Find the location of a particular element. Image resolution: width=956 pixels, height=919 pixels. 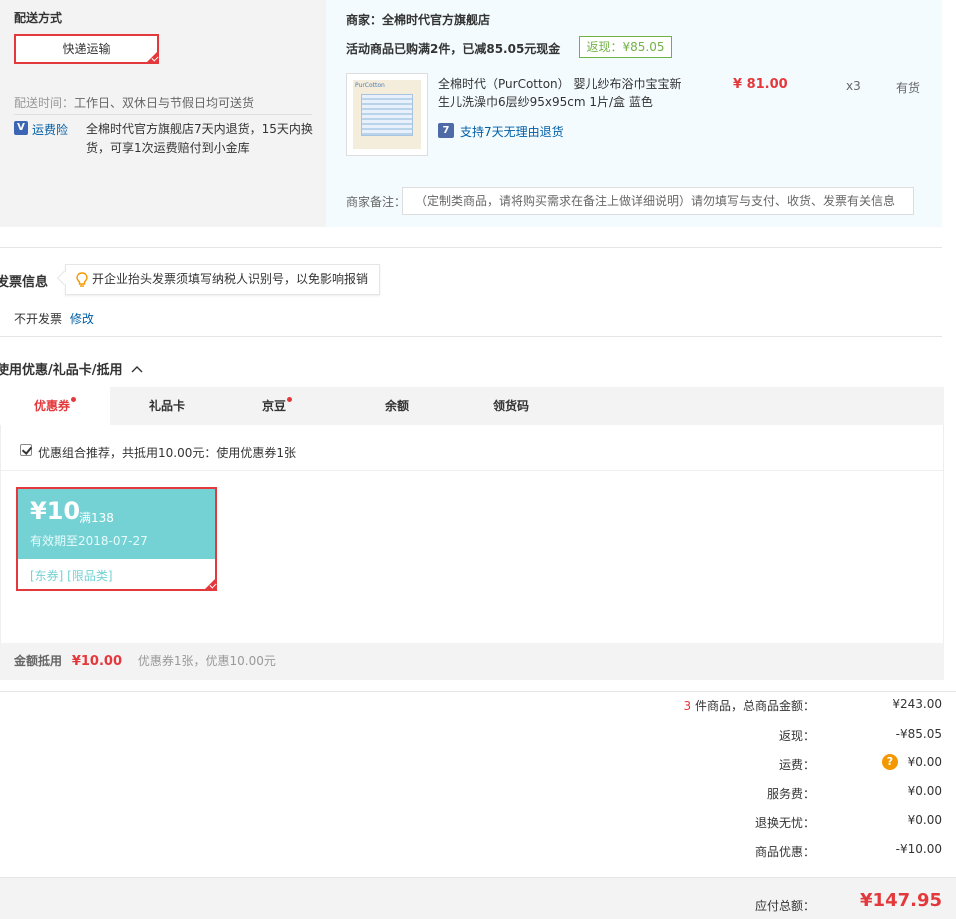

tab-jd-beans: 京豆 is located at coordinates (277, 406).